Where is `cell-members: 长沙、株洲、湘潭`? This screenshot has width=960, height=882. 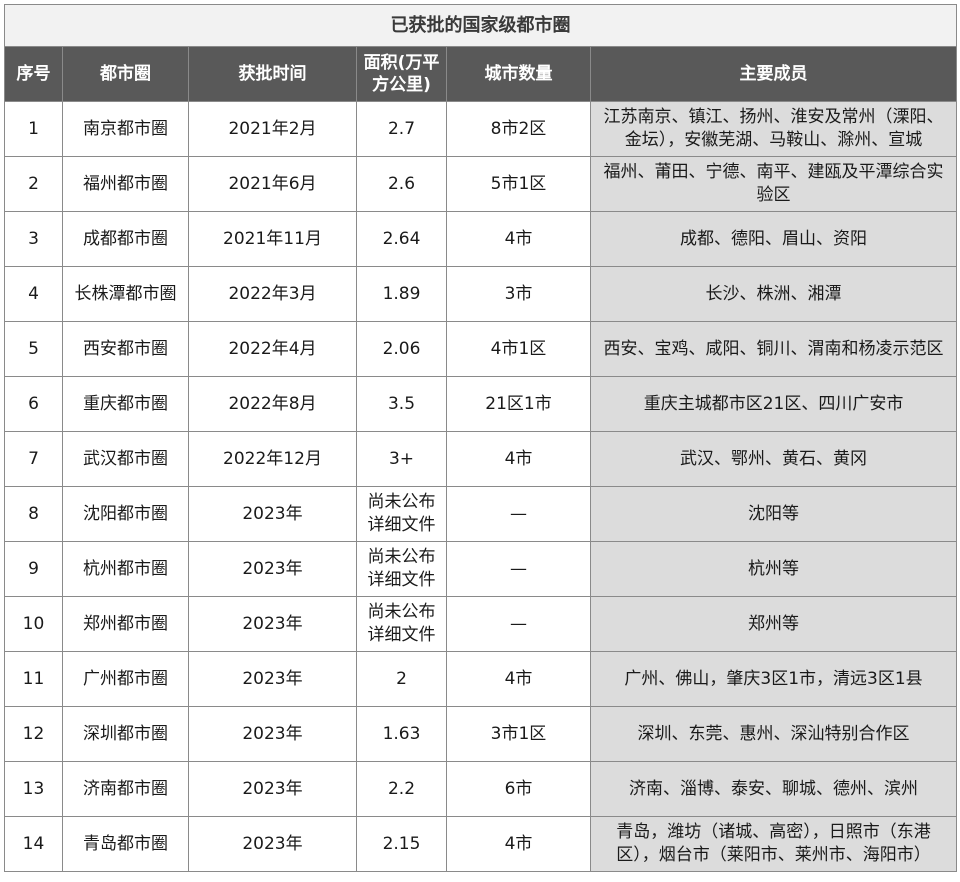 cell-members: 长沙、株洲、湘潭 is located at coordinates (773, 294).